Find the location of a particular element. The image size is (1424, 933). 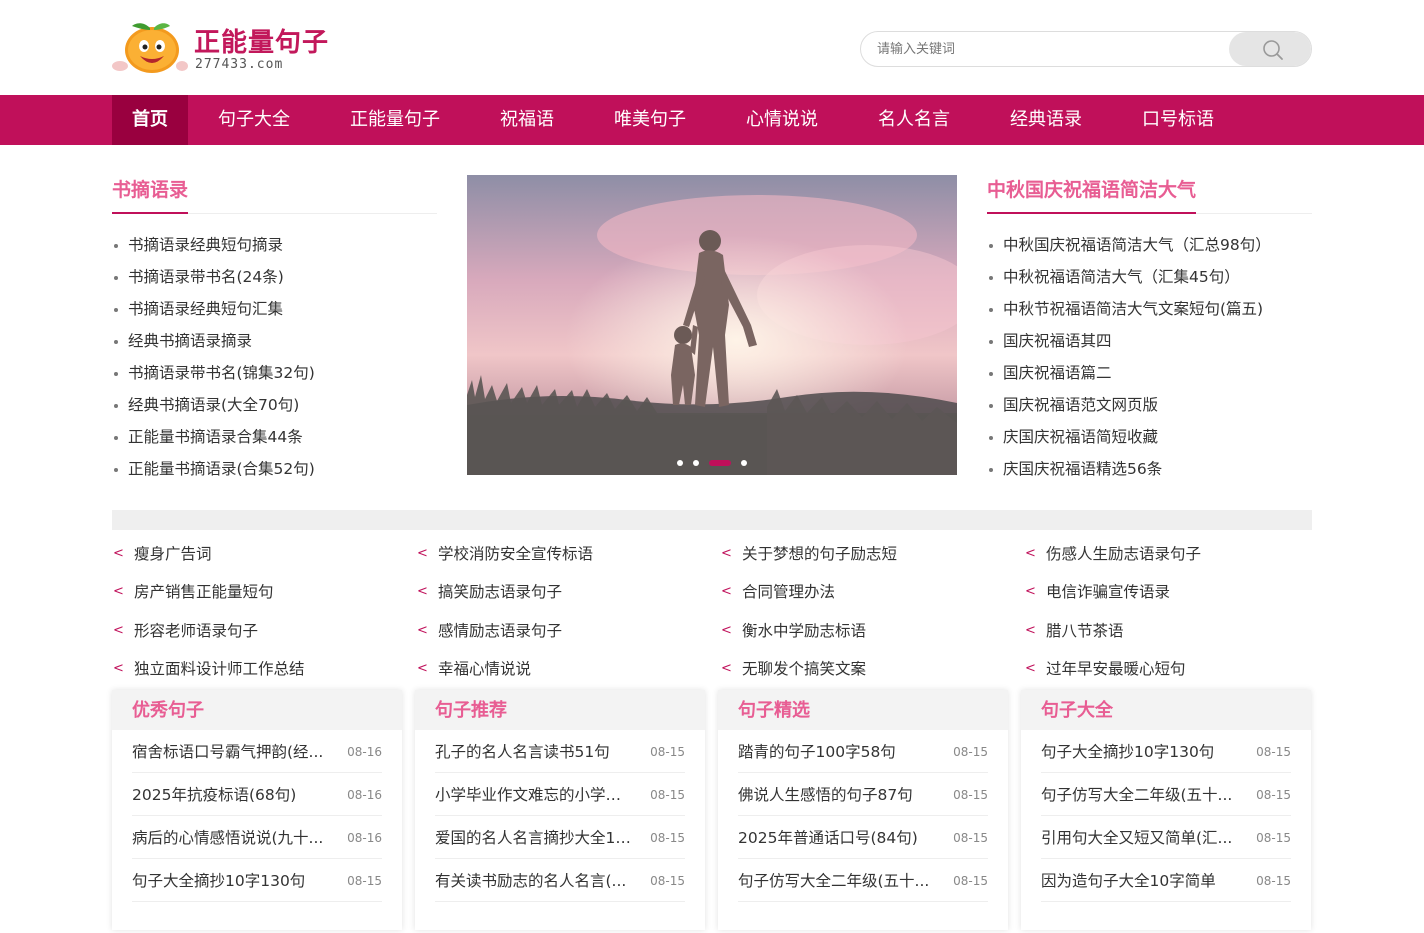

section-title: 中秋国庆祝福语简洁大气 is located at coordinates (1092, 194).